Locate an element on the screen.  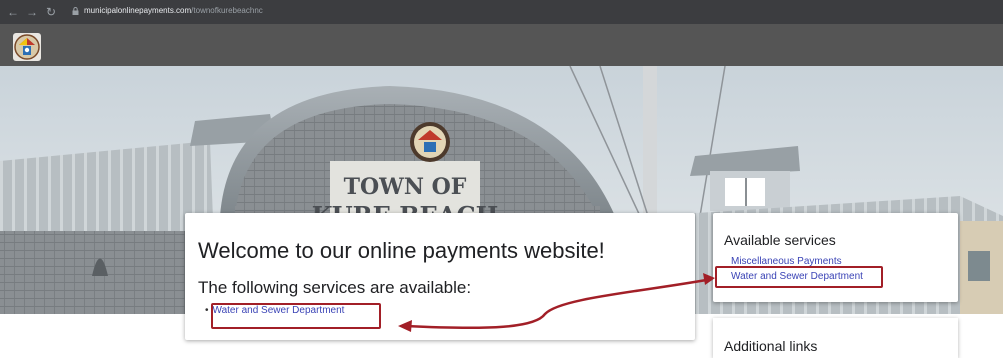
welcome-title: Welcome to our online payments website! is located at coordinates (401, 250).